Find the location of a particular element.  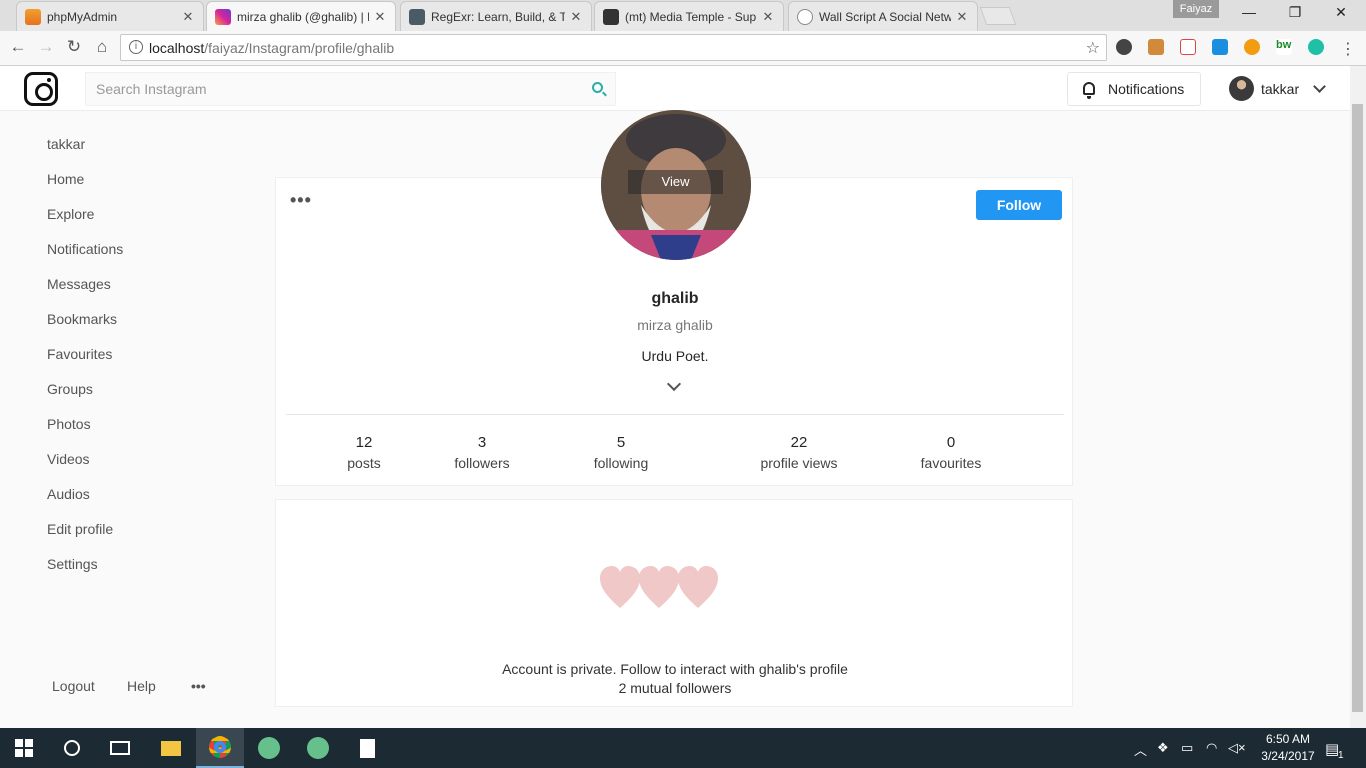

file-explorer-icon is located at coordinates (171, 748).